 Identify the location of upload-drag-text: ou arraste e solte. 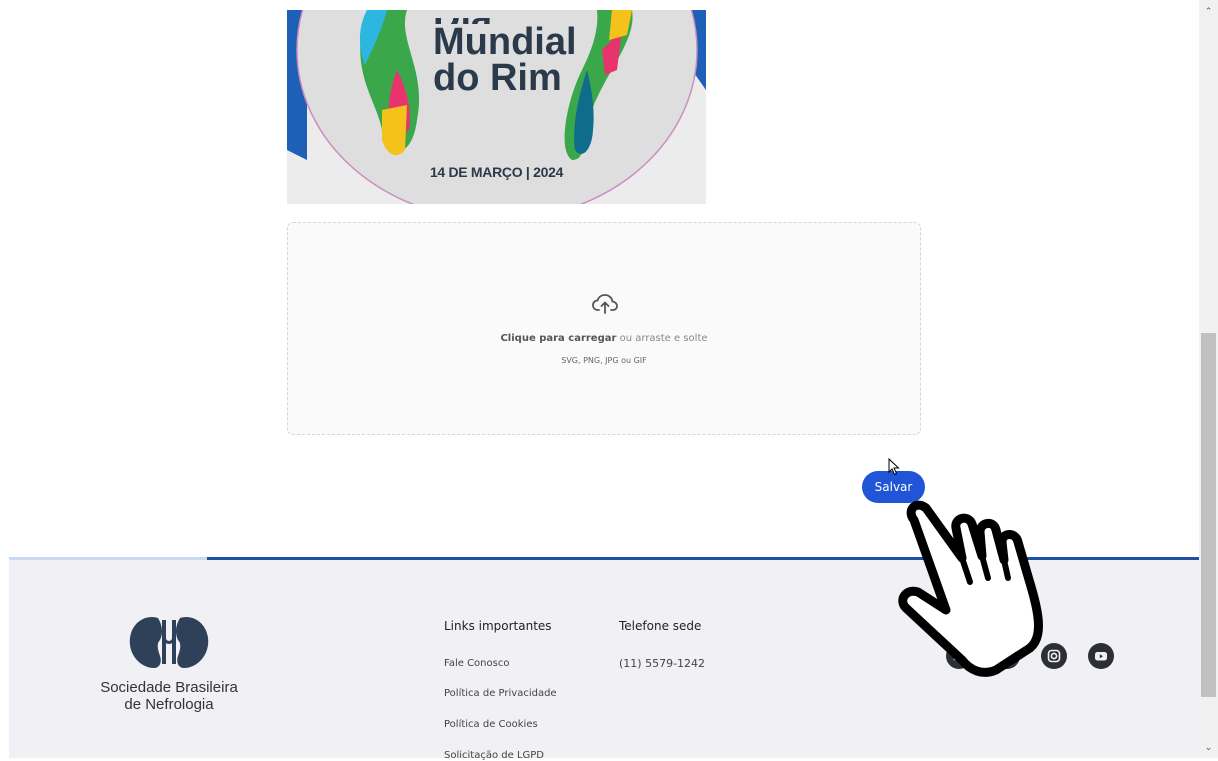
(662, 338).